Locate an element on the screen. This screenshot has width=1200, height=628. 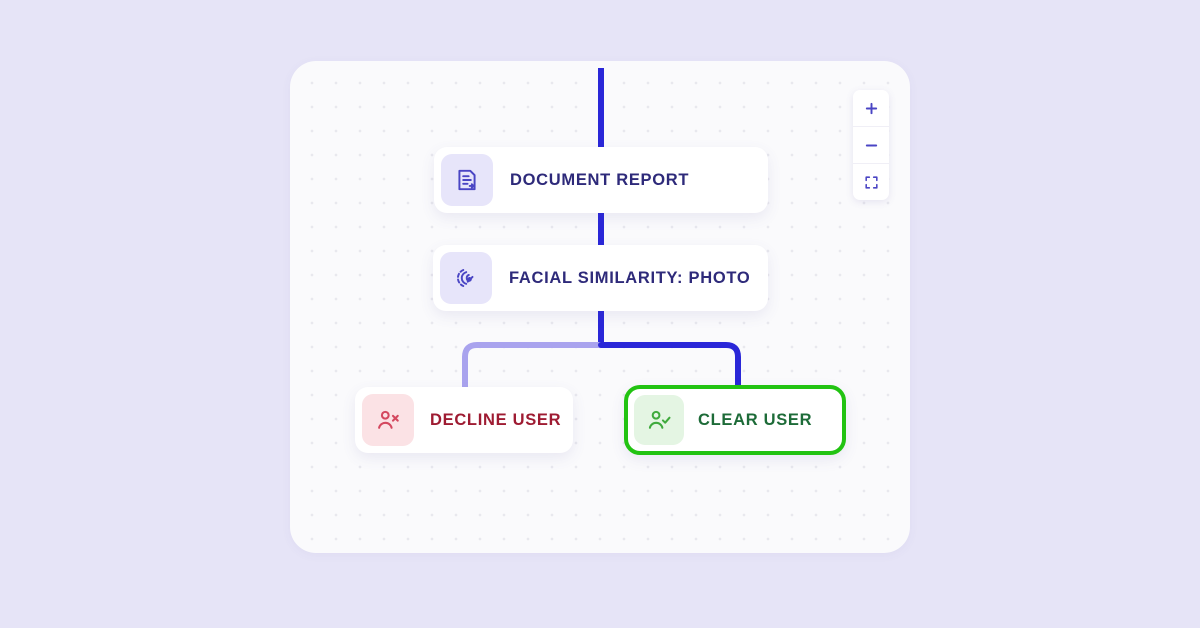
zoom-in-button is located at coordinates (871, 108).